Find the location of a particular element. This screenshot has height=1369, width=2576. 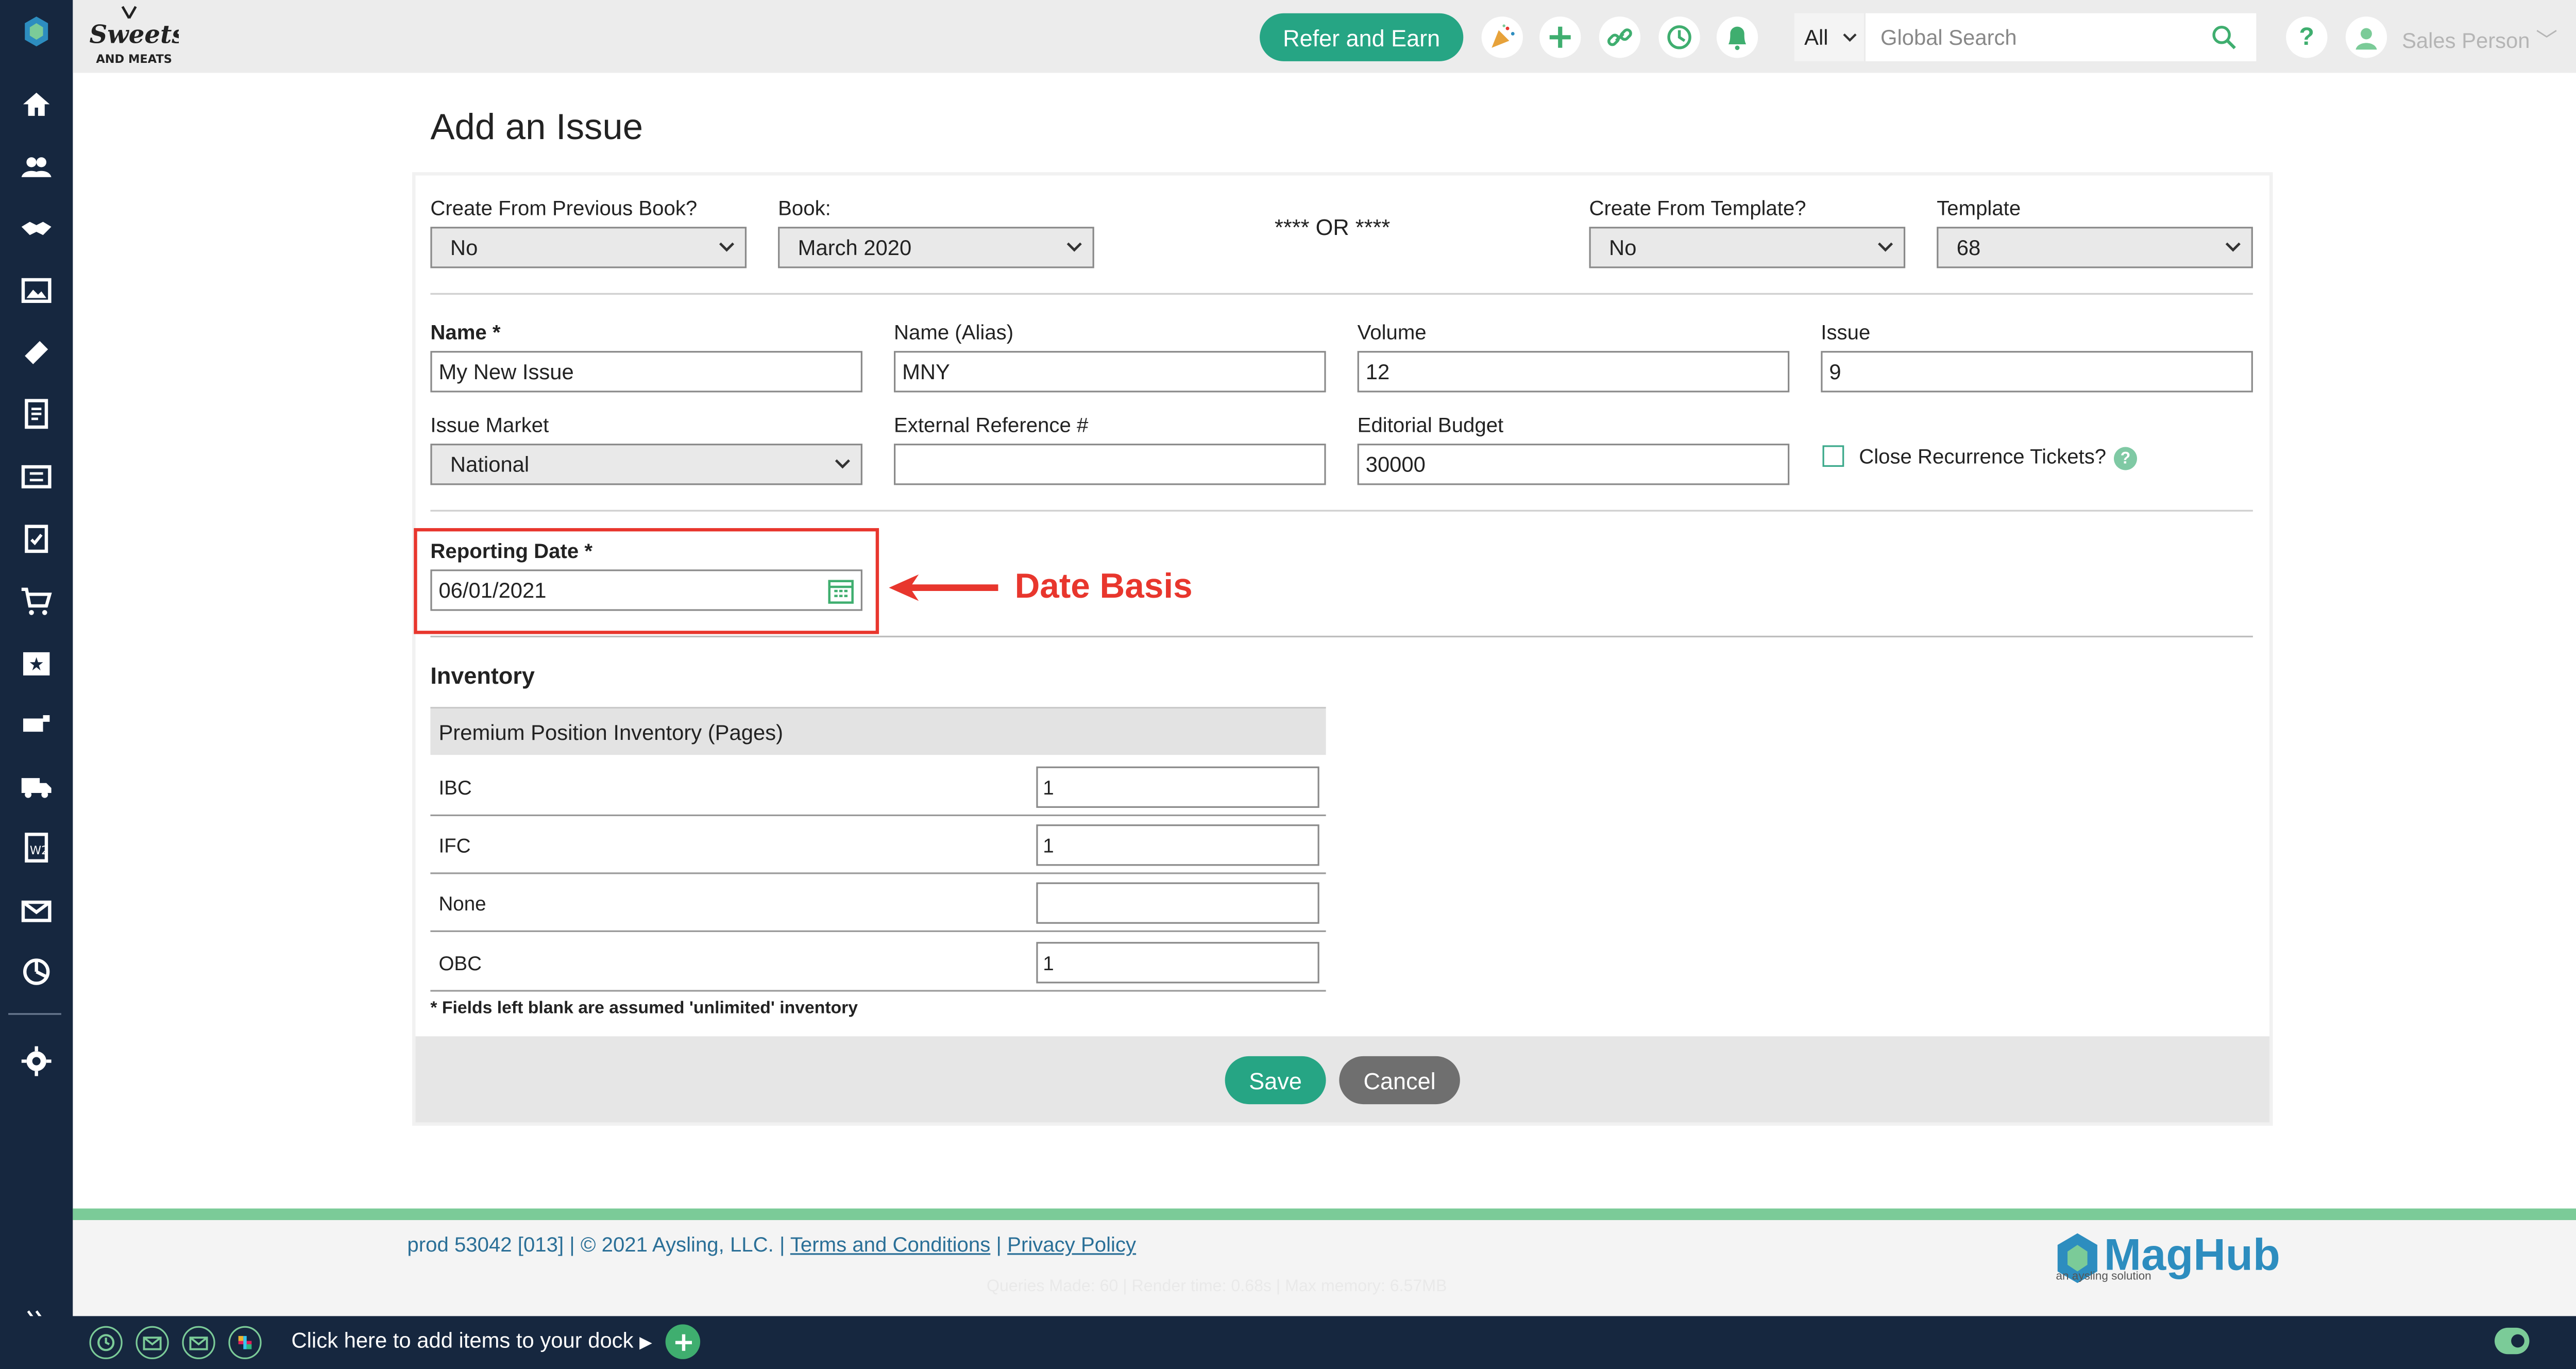

slack-icon is located at coordinates (245, 1342).